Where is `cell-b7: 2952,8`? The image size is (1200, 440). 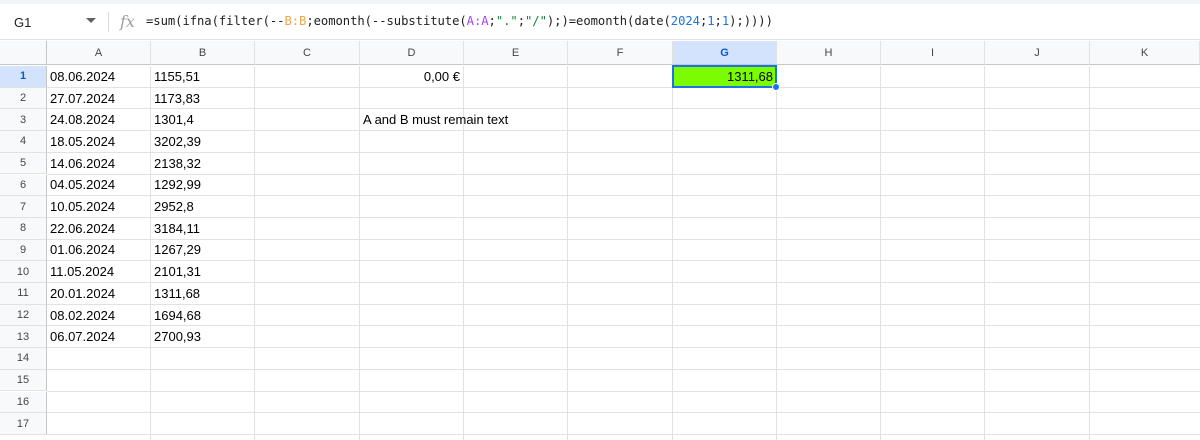 cell-b7: 2952,8 is located at coordinates (202, 206).